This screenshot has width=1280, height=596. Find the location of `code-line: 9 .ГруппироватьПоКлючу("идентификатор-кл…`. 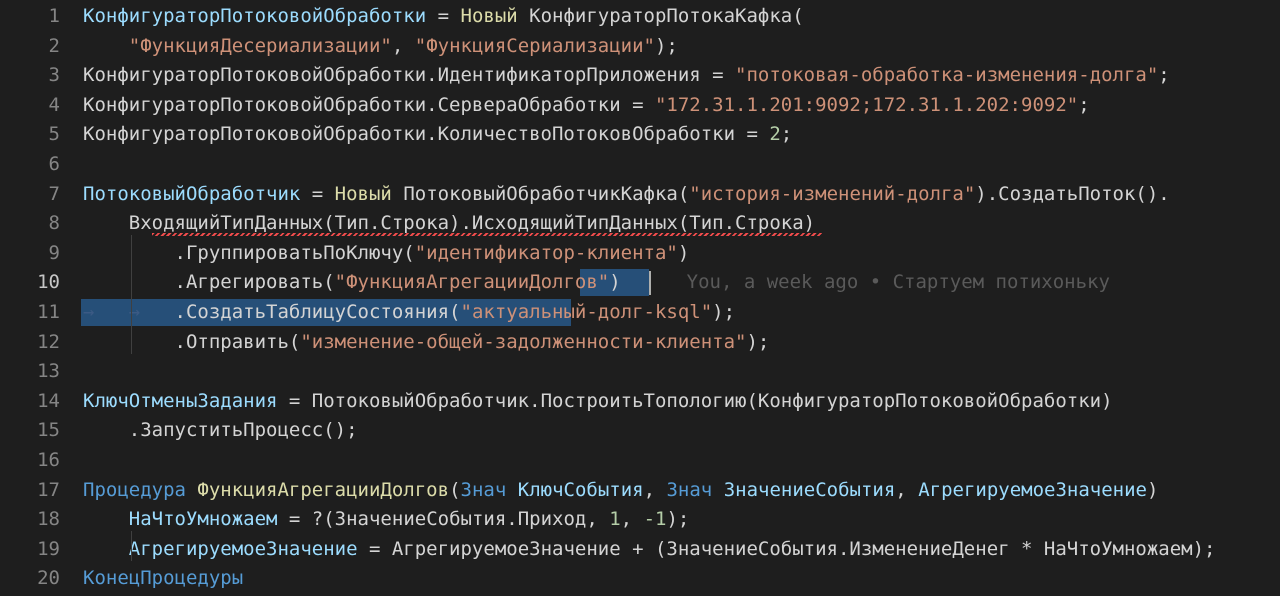

code-line: 9 .ГруппироватьПоКлючу("идентификатор-кл… is located at coordinates (640, 254).